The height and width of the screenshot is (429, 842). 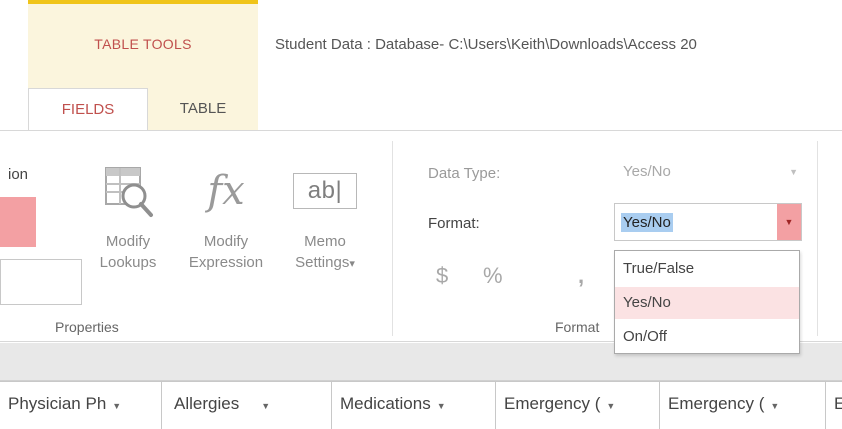 What do you see at coordinates (581, 276) in the screenshot?
I see `comma-format-button: ,` at bounding box center [581, 276].